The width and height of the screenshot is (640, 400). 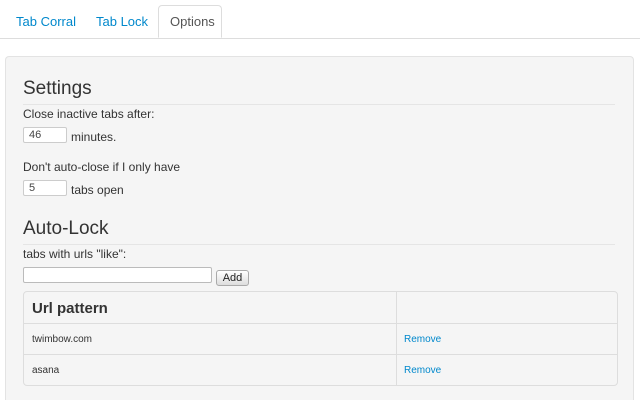 What do you see at coordinates (122, 22) in the screenshot?
I see `tab-tab-lock: Tab Lock` at bounding box center [122, 22].